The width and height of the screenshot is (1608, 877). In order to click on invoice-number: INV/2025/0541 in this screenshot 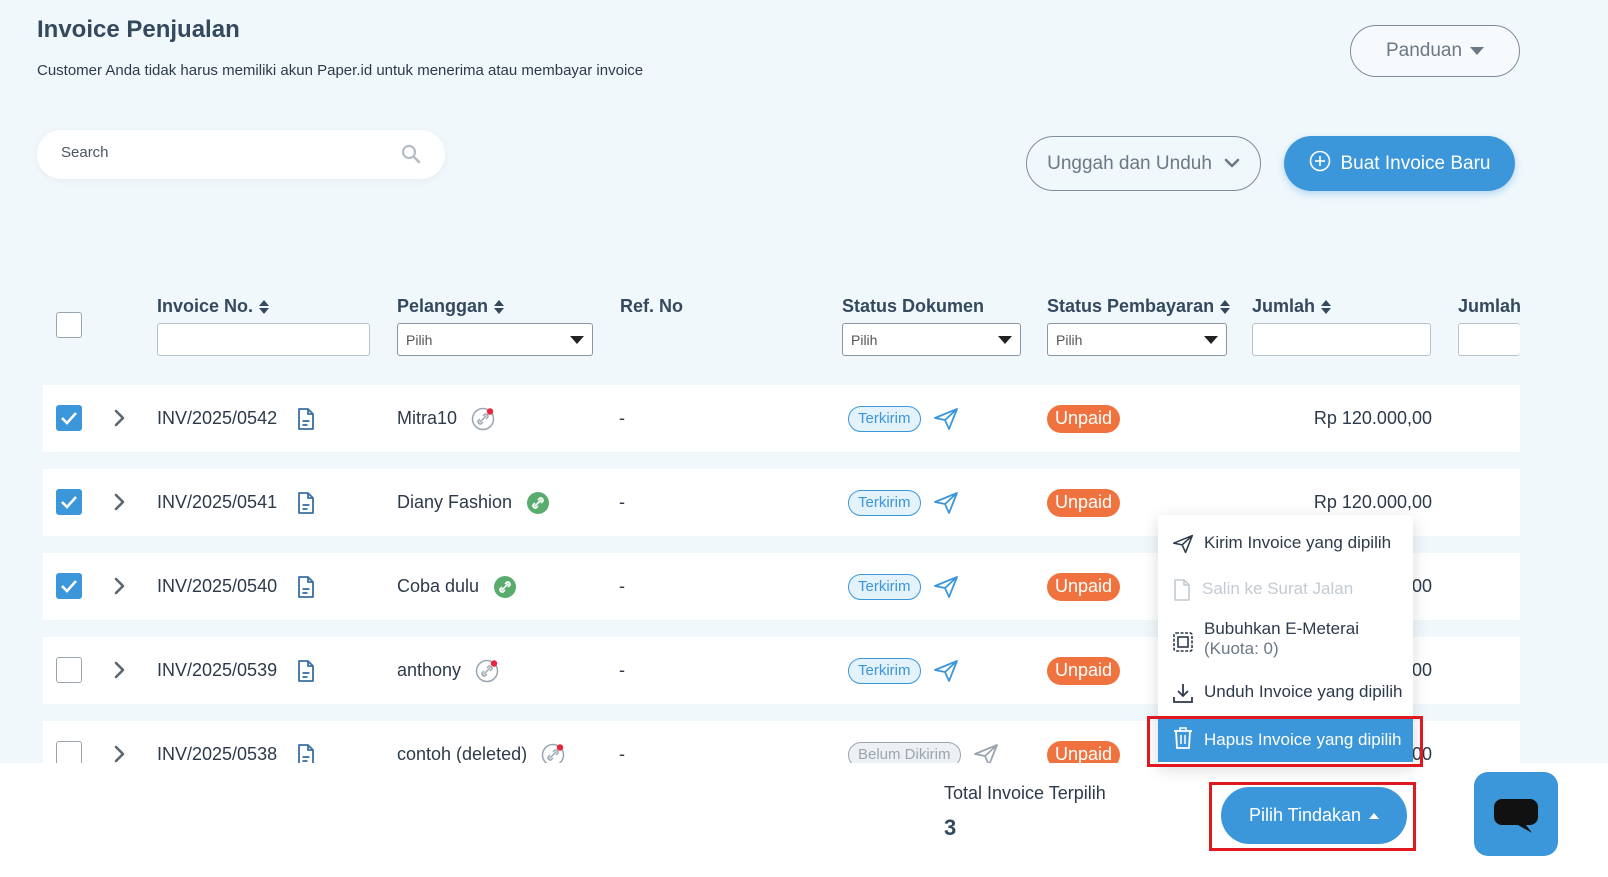, I will do `click(217, 502)`.